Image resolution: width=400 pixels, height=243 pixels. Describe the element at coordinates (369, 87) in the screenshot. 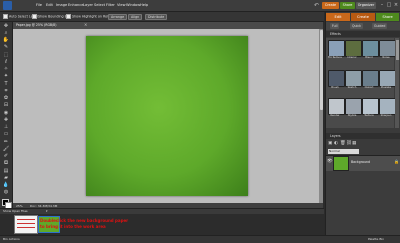

I see `effect-label: Distort` at that location.